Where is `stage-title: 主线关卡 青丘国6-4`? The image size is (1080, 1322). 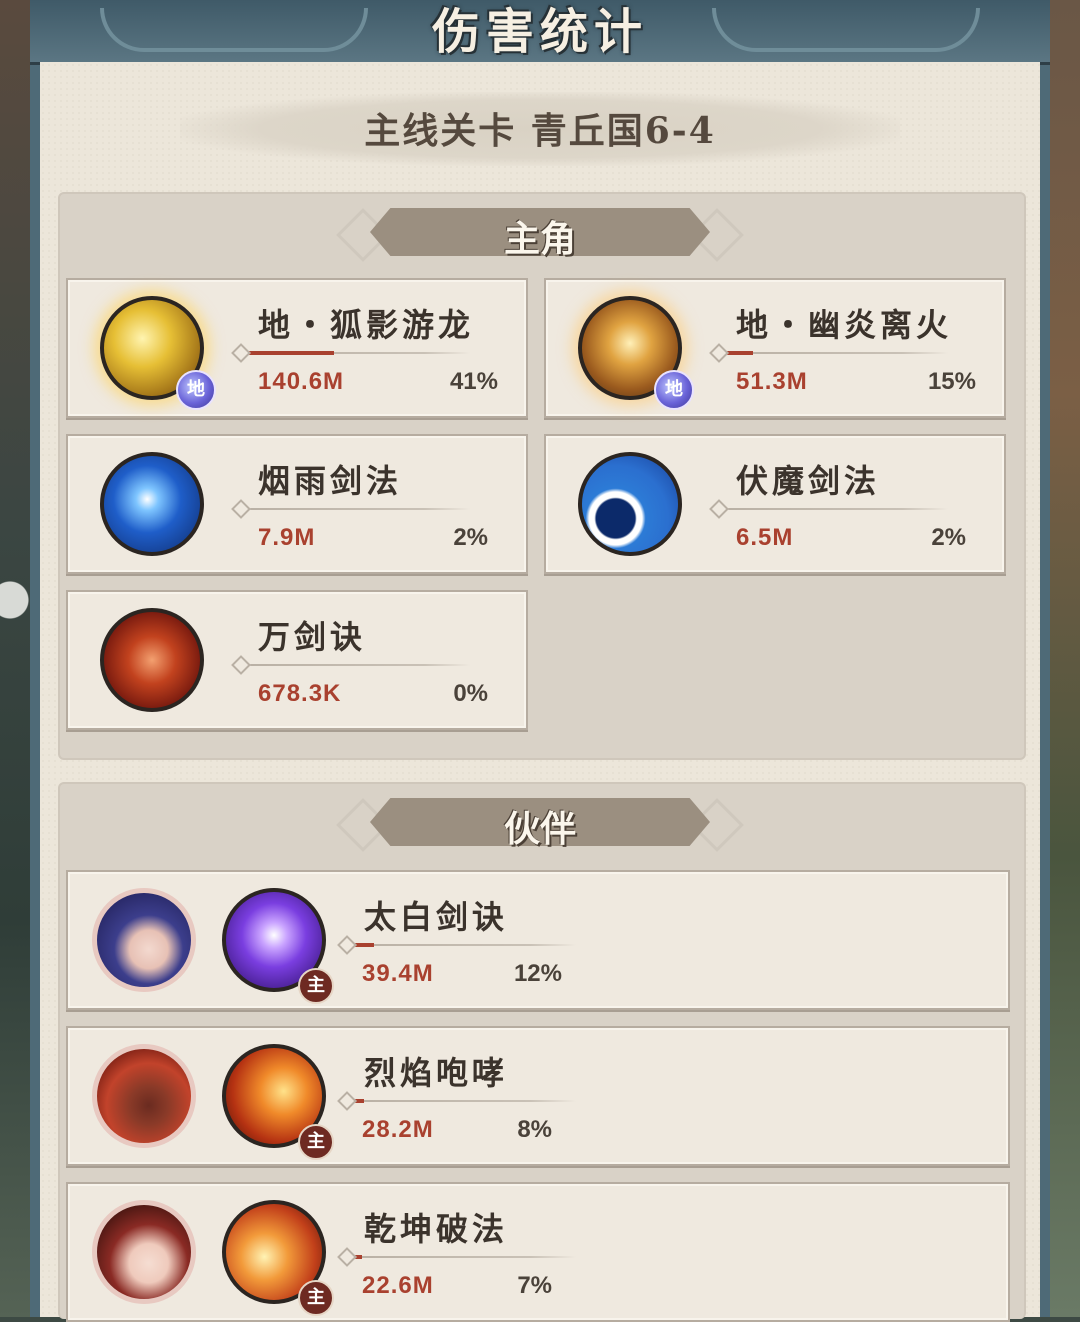
stage-title: 主线关卡 青丘国6-4 is located at coordinates (540, 131).